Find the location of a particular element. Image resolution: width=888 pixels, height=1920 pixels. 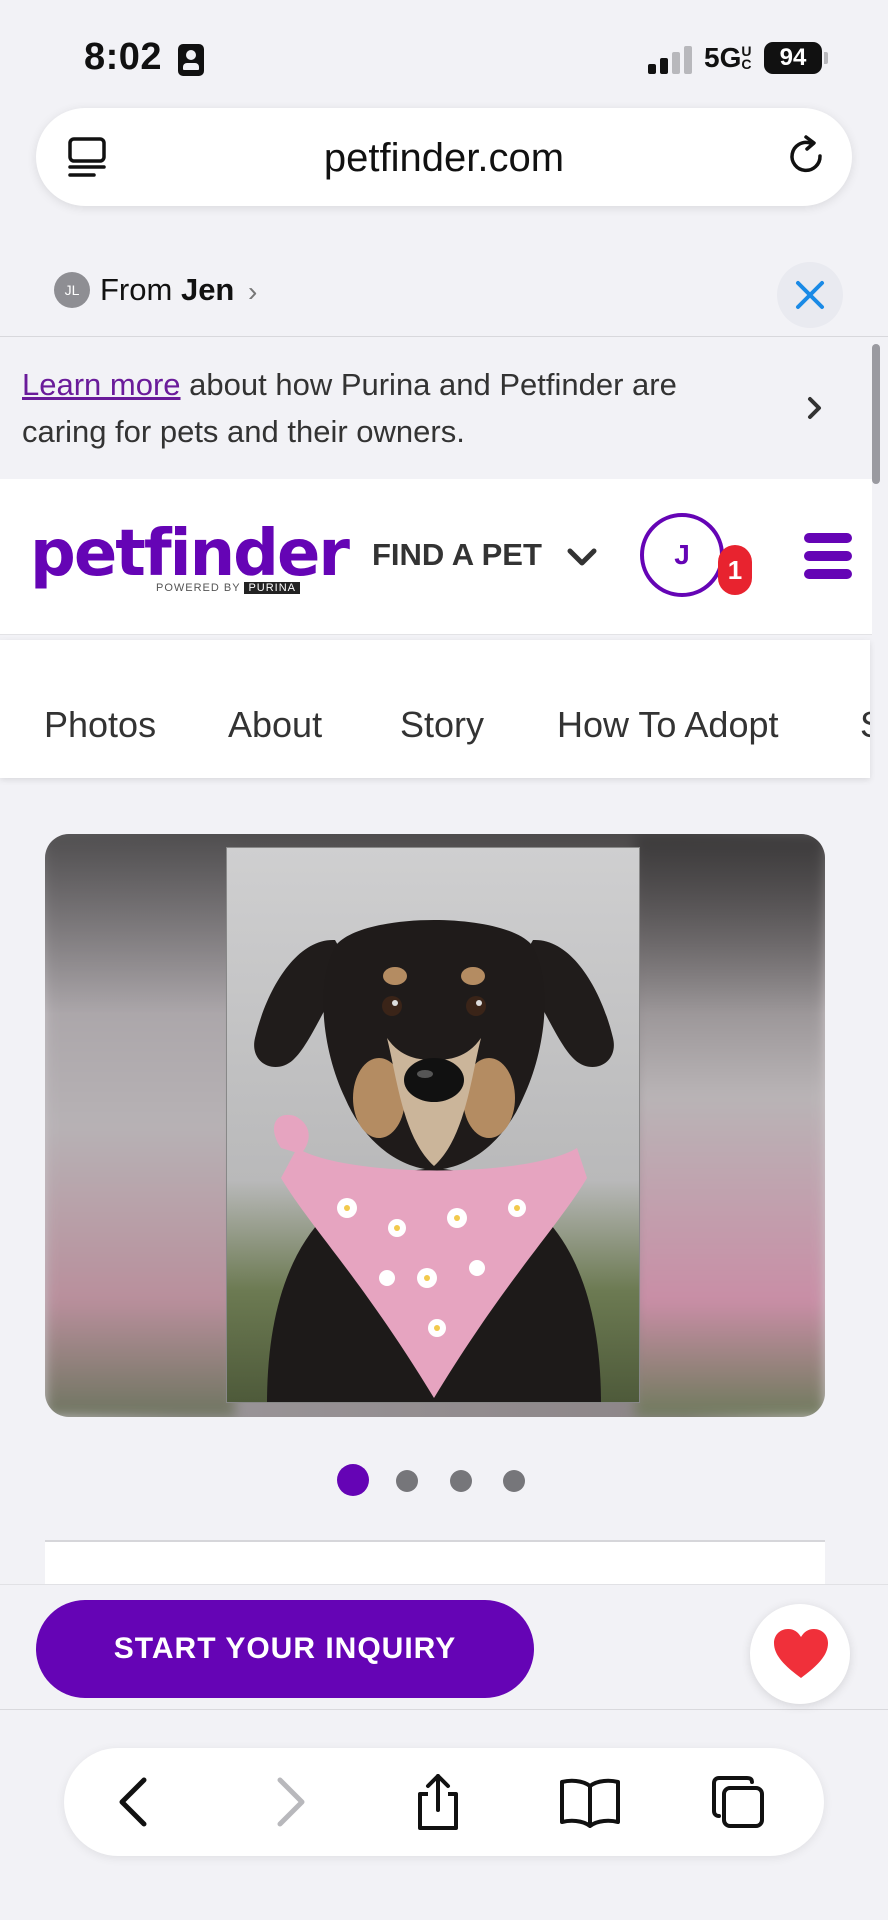

shared-from-text: From Jen is located at coordinates (167, 290).